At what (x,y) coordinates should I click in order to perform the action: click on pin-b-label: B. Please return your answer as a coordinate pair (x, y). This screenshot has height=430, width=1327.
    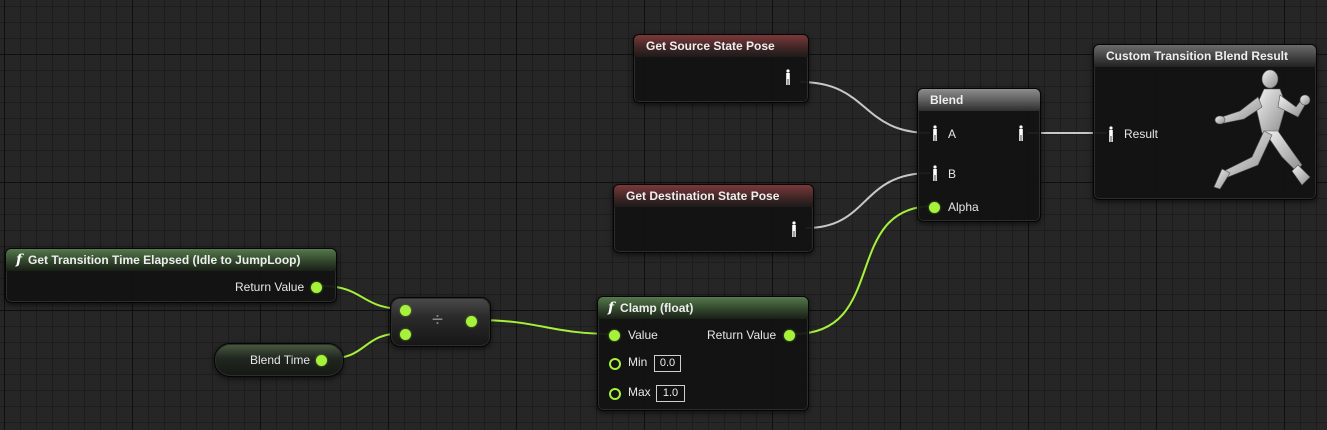
    Looking at the image, I should click on (952, 174).